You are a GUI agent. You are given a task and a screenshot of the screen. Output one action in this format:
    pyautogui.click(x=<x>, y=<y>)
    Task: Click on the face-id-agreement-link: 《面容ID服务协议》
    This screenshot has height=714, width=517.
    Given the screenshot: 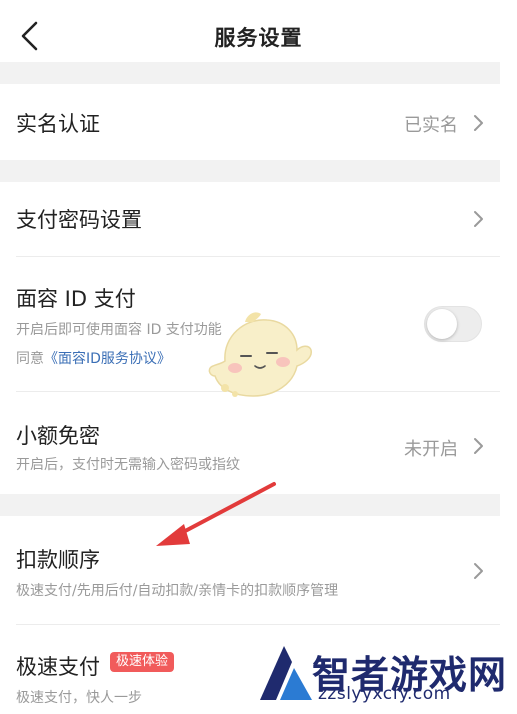 What is the action you would take?
    pyautogui.click(x=107, y=359)
    